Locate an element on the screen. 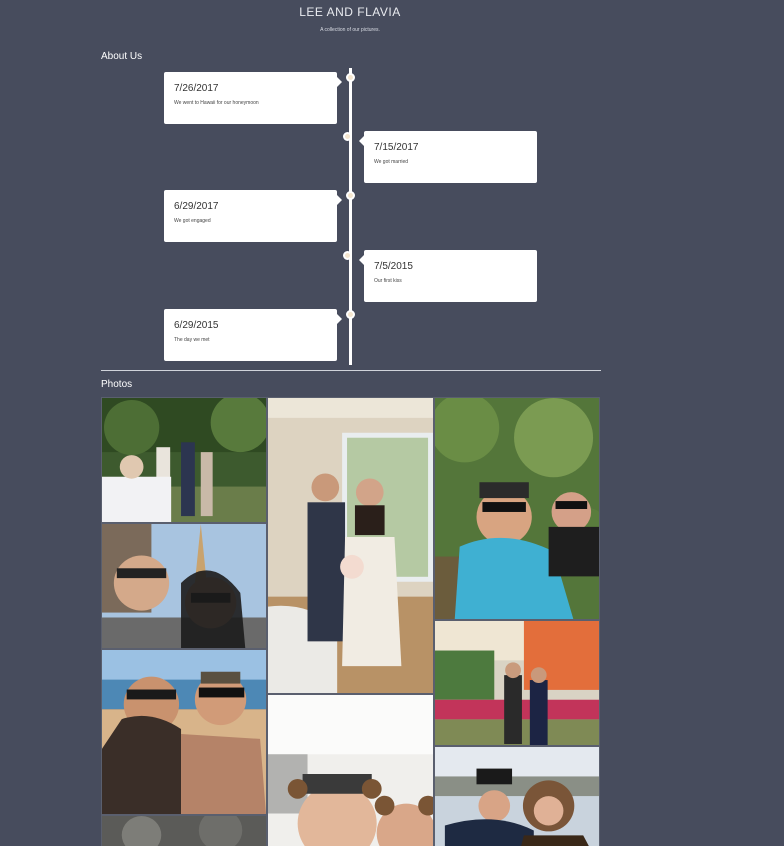  site-title: LEE AND FLAVIA is located at coordinates (350, 12).